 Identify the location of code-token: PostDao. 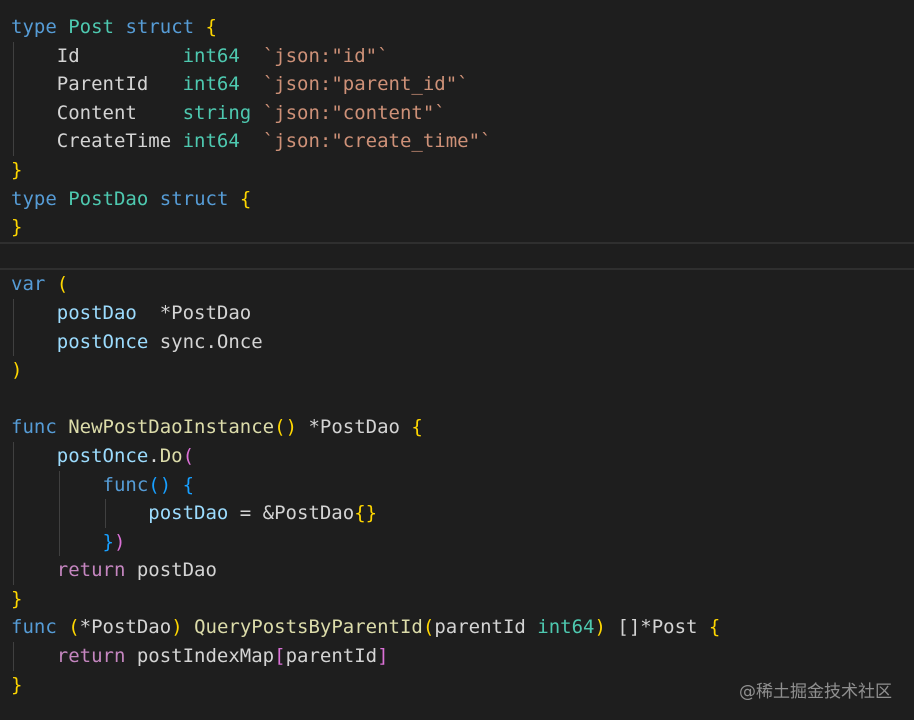
(108, 198).